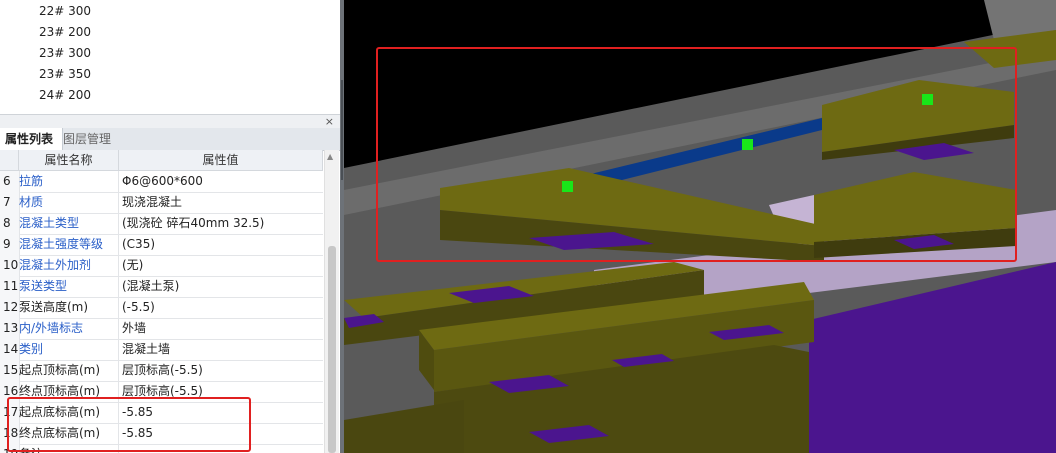  Describe the element at coordinates (31, 139) in the screenshot. I see `tab-property-list: 属性列表` at that location.